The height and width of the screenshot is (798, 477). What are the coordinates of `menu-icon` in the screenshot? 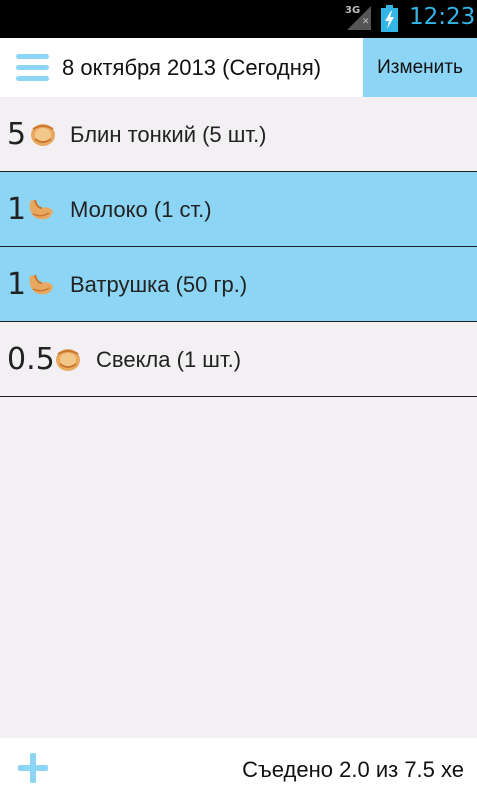 It's located at (32, 68).